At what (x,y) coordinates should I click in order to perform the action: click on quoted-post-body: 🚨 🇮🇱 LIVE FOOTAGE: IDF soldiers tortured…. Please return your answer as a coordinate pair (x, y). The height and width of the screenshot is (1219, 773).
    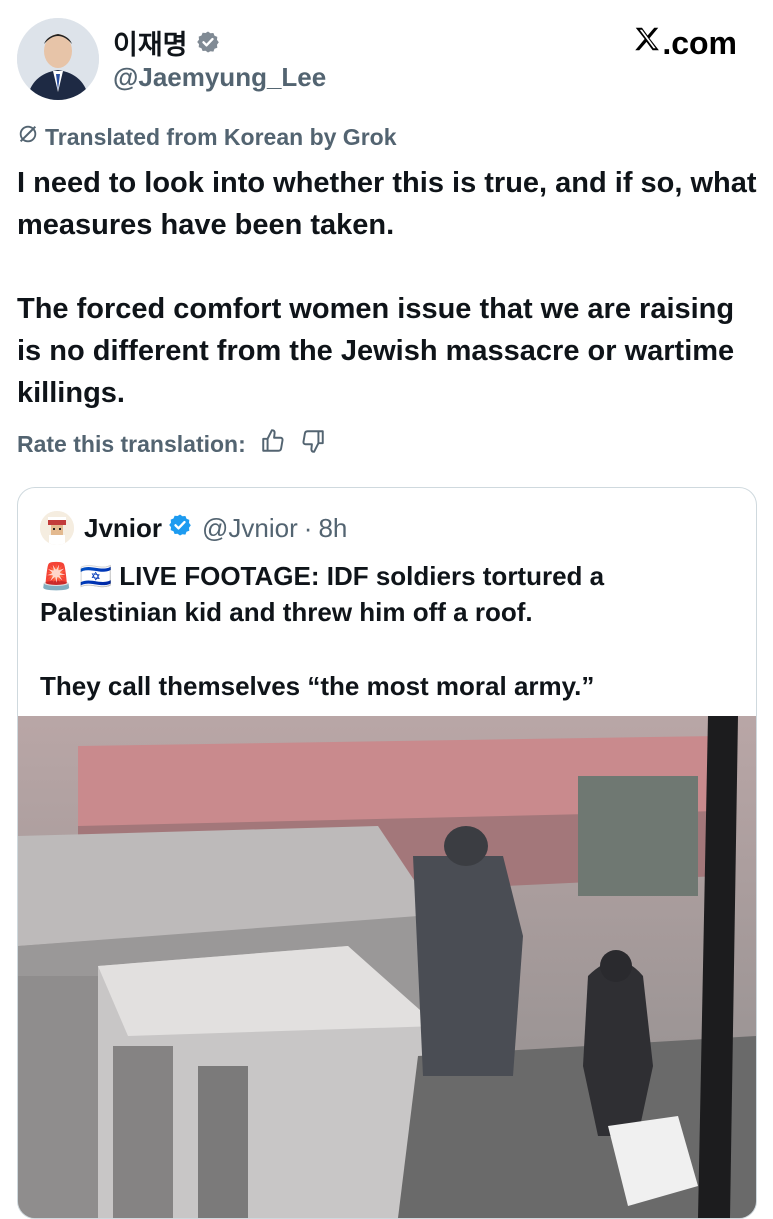
    Looking at the image, I should click on (390, 631).